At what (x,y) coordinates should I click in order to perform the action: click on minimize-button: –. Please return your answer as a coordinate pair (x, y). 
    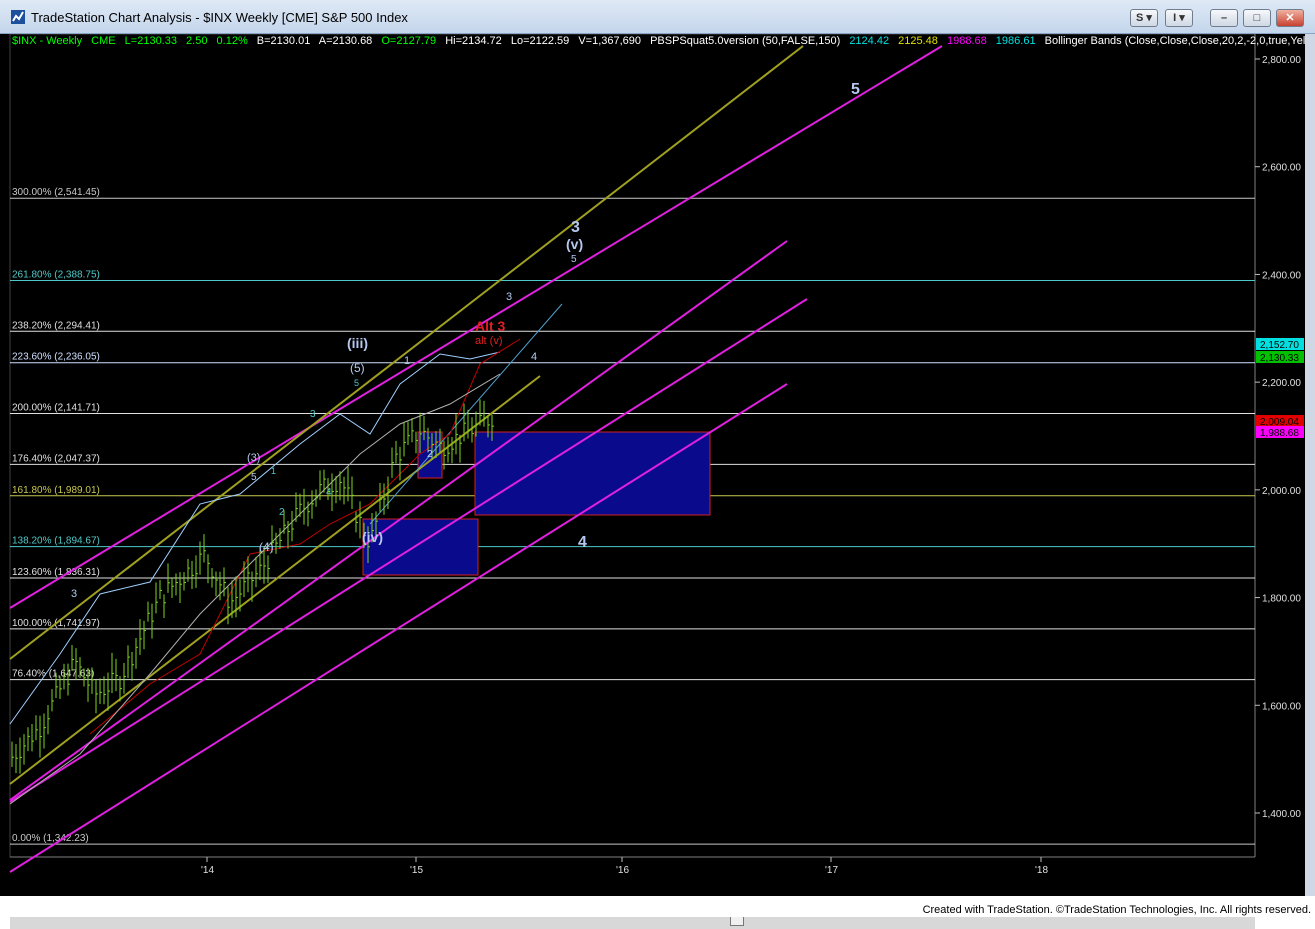
    Looking at the image, I should click on (1224, 18).